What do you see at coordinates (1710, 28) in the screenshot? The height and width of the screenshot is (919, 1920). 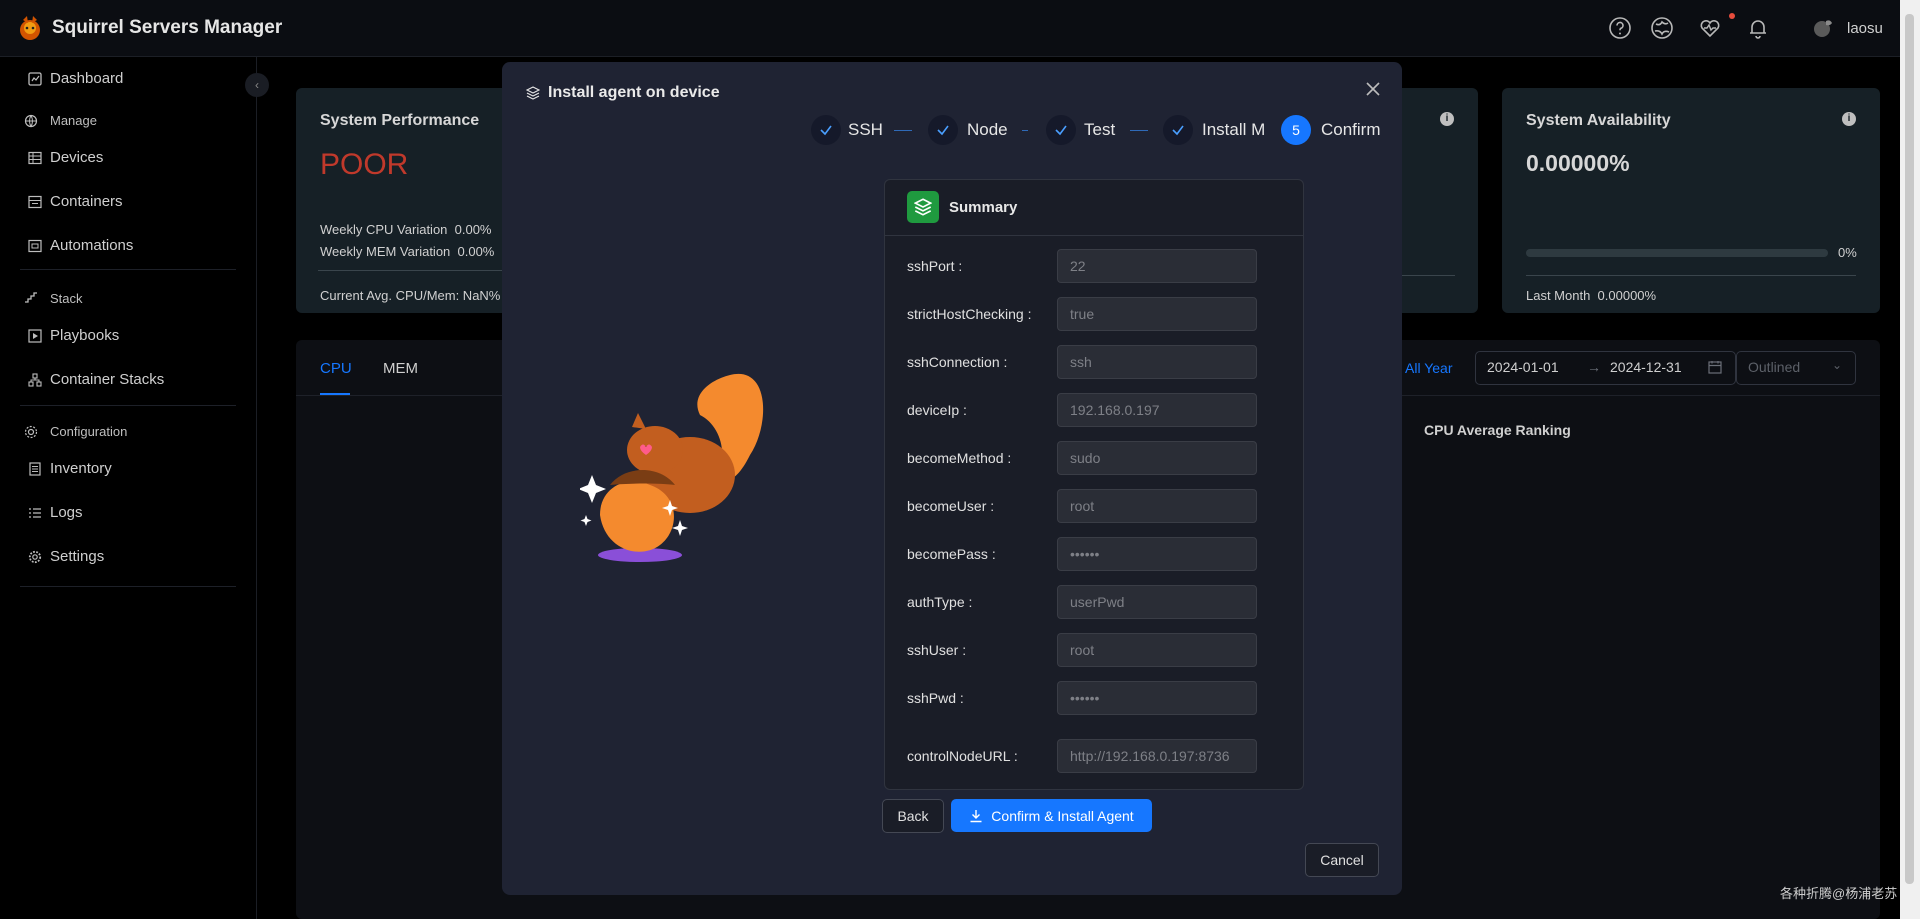 I see `heartbeat-icon` at bounding box center [1710, 28].